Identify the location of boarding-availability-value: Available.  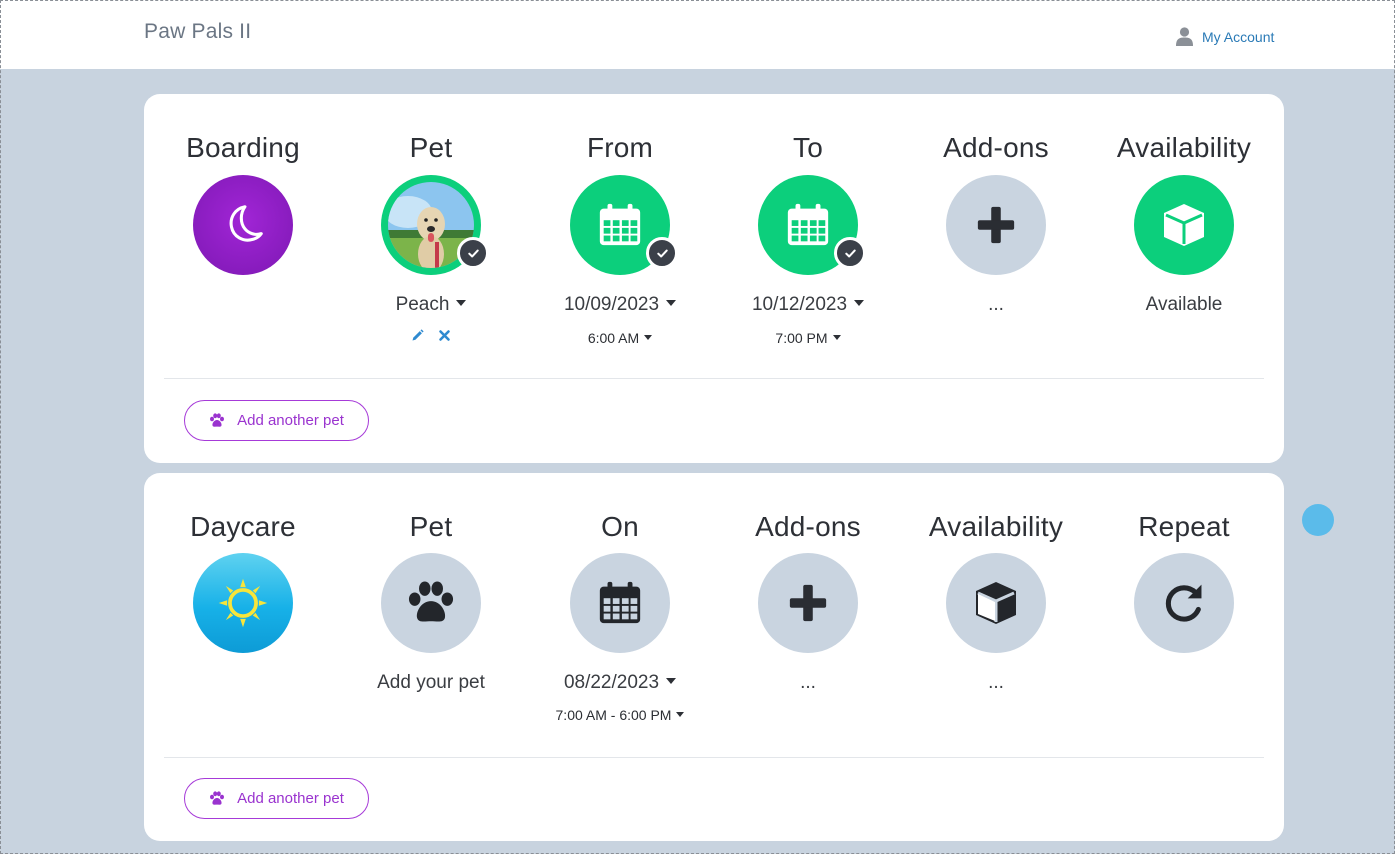
(1184, 304).